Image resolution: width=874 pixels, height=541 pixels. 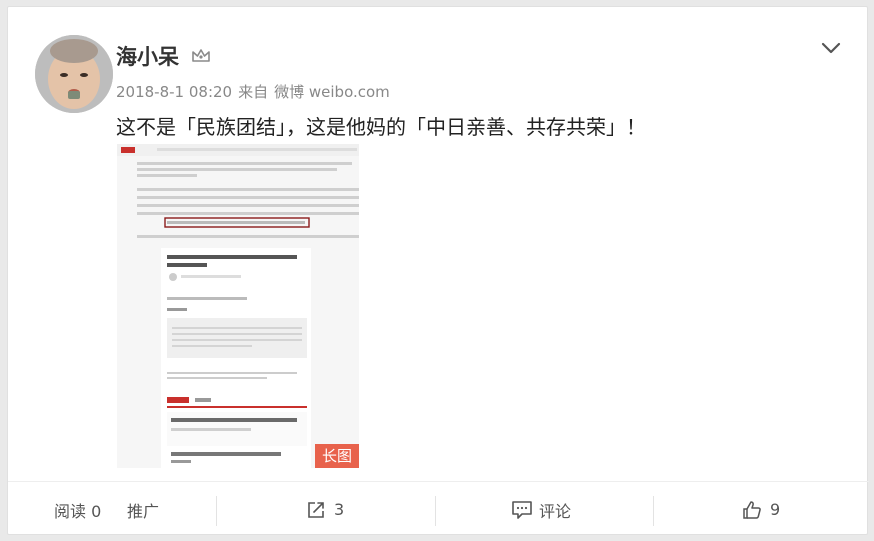 I want to click on repost-count: 3, so click(x=339, y=509).